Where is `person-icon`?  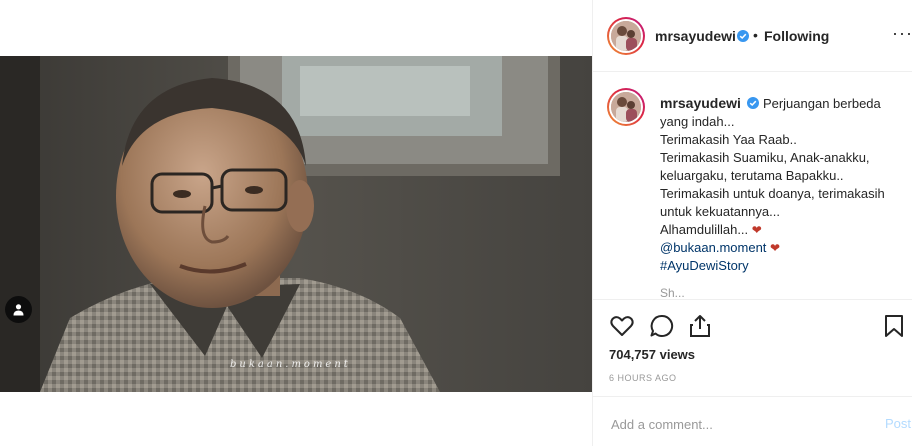 person-icon is located at coordinates (18, 310).